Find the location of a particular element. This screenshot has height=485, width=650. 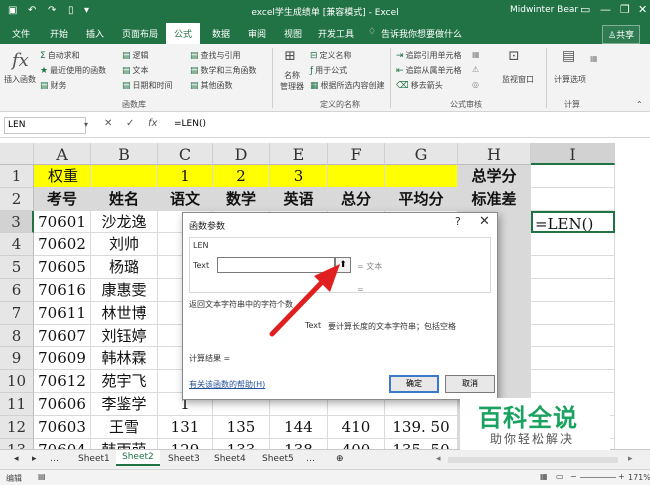

header-cell: 平均分 is located at coordinates (421, 199).